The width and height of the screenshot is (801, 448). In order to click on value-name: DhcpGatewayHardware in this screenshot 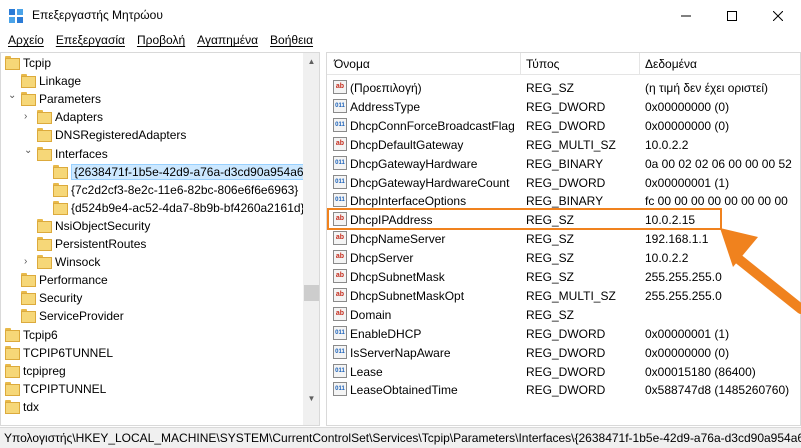, I will do `click(414, 163)`.